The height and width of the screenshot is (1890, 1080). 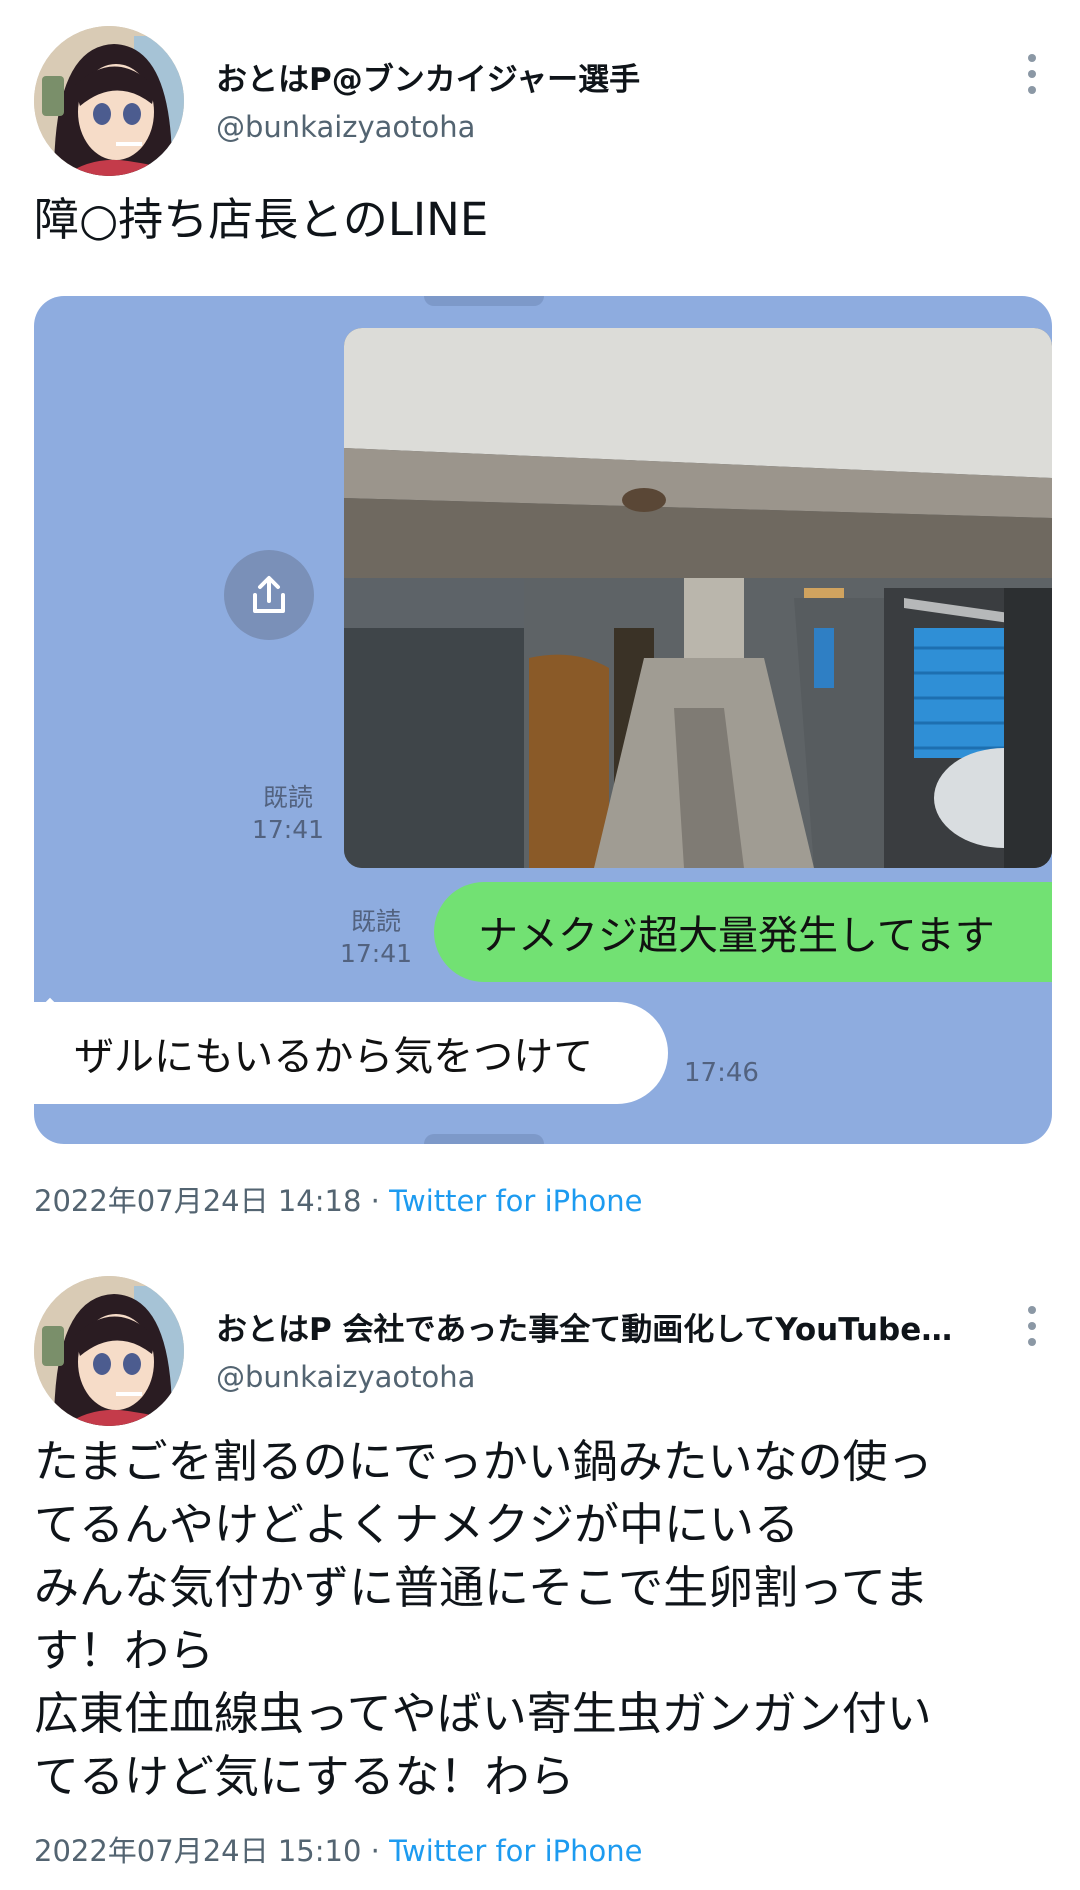 I want to click on display-name: おとはP@ブンカイジャー選手, so click(x=596, y=76).